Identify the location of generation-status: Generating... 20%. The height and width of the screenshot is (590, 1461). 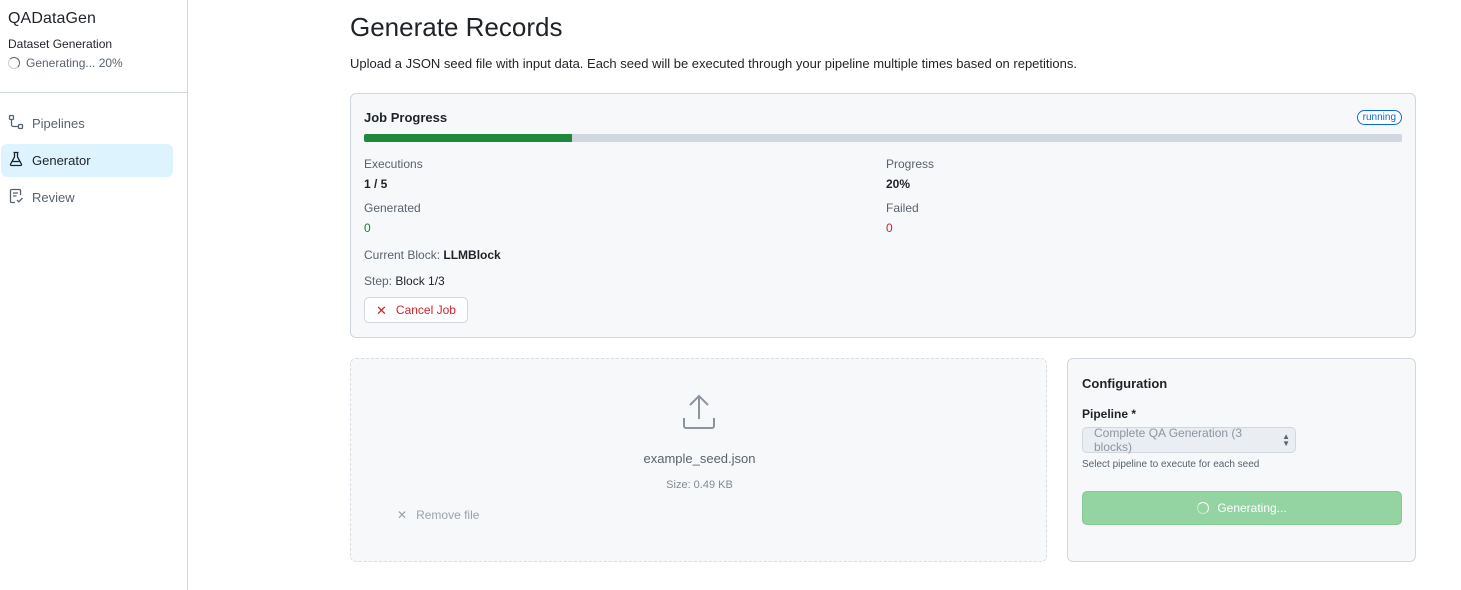
(93, 63).